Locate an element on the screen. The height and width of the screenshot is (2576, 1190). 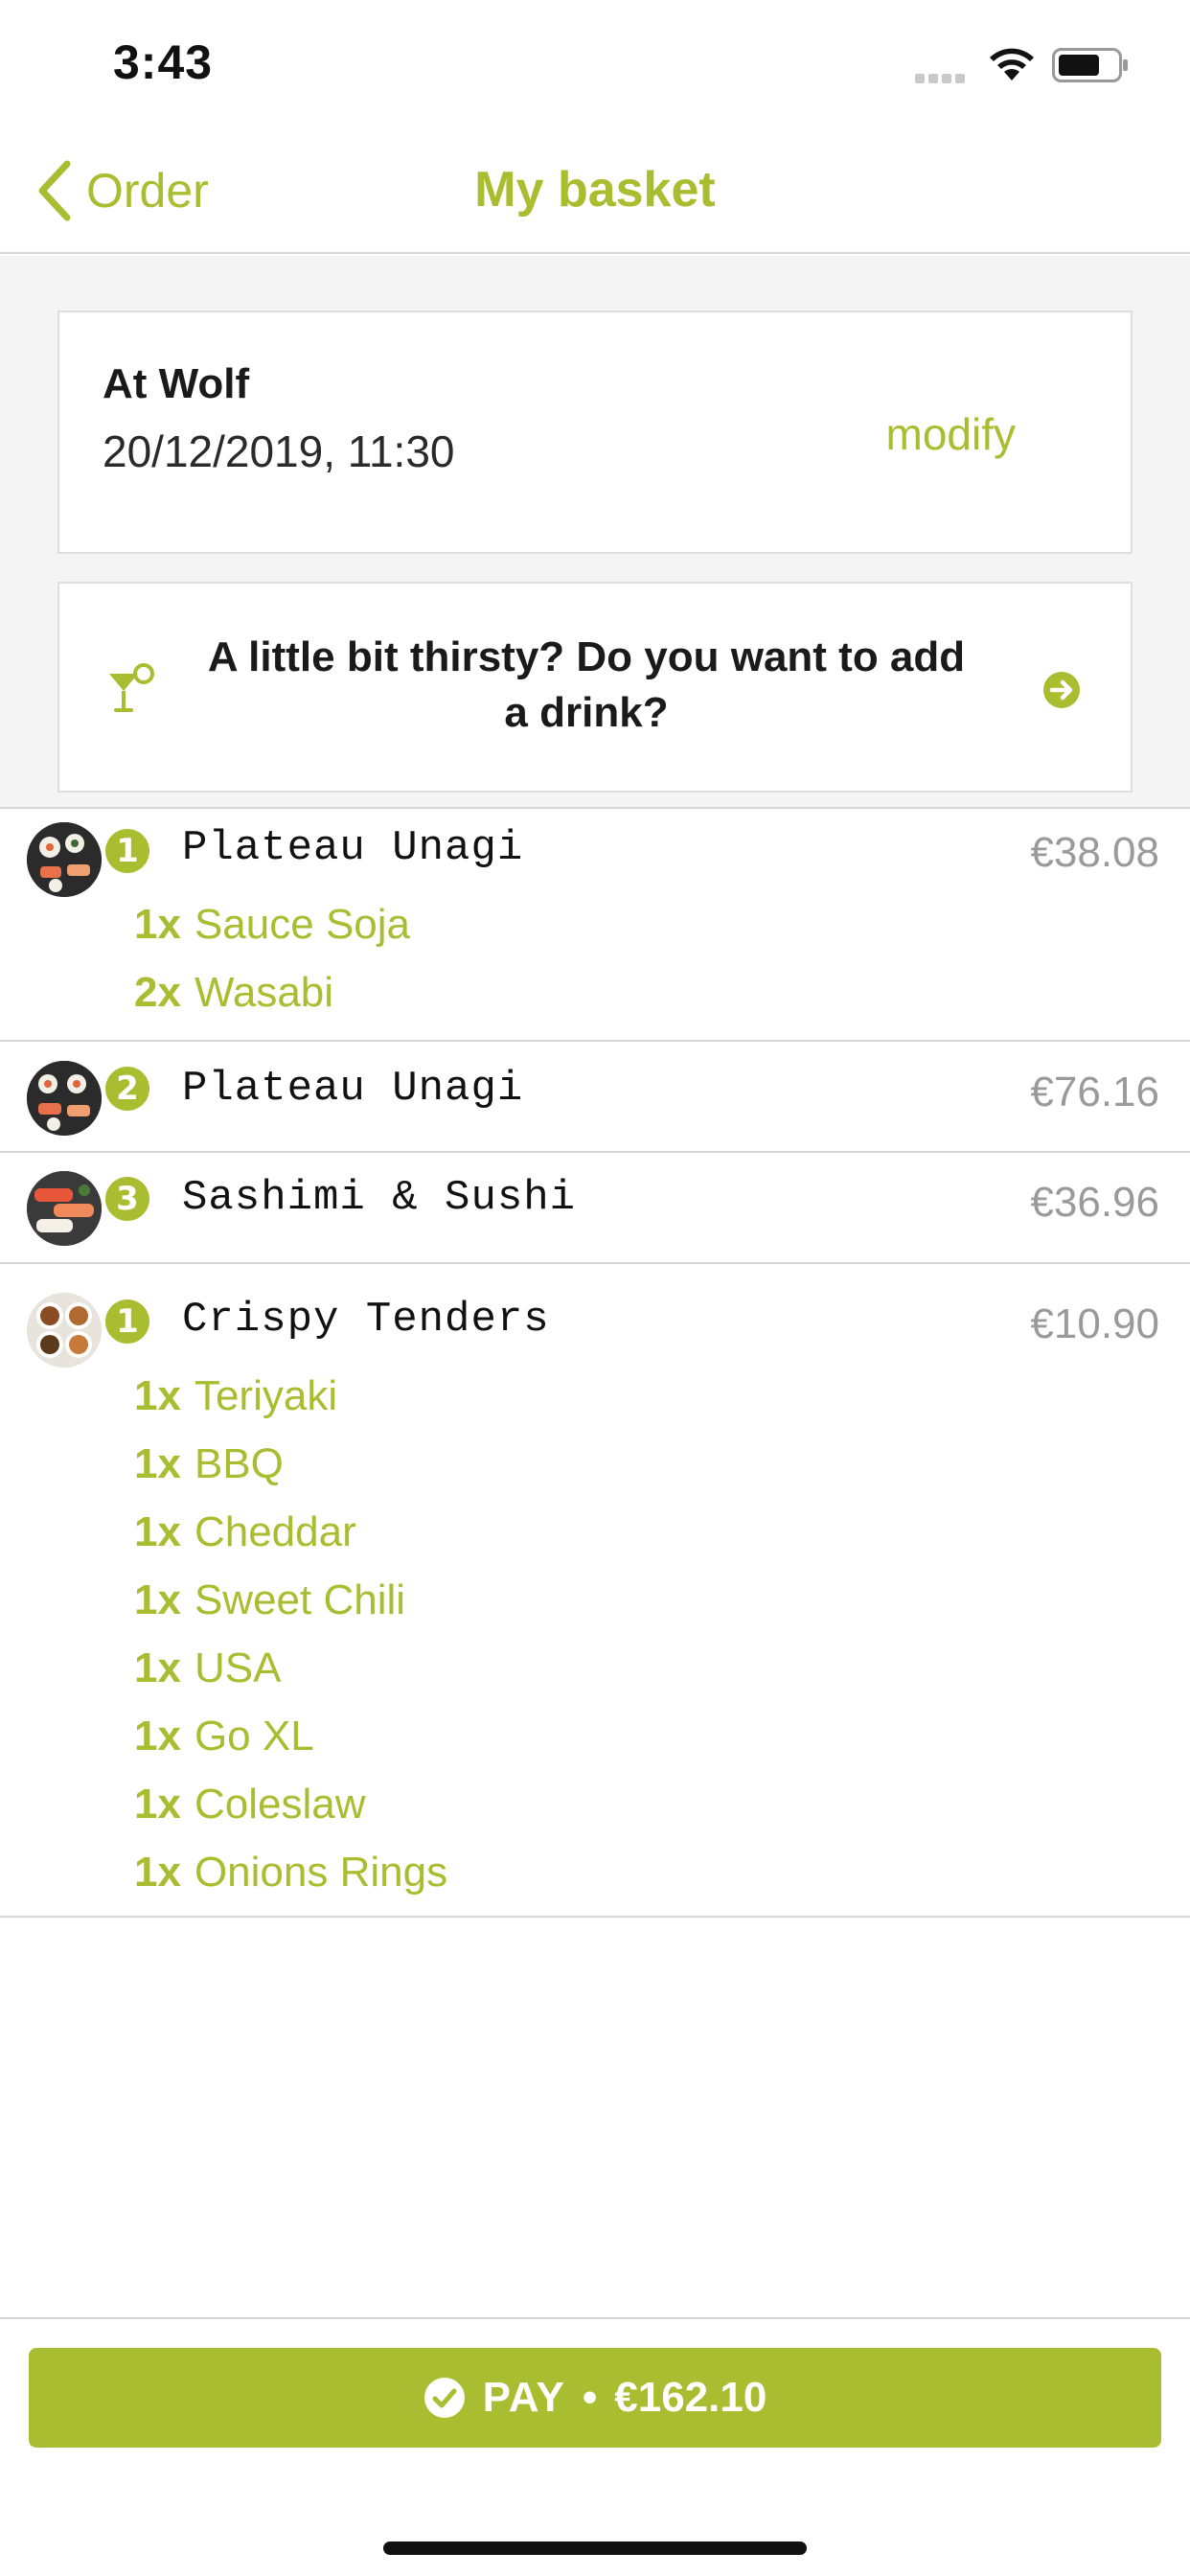
status-time: 3:43 is located at coordinates (163, 62).